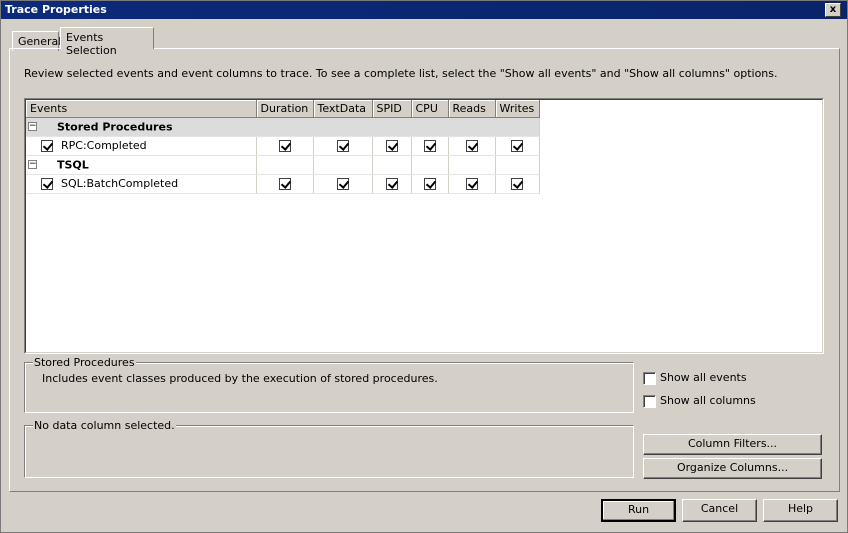 The width and height of the screenshot is (848, 533). What do you see at coordinates (800, 510) in the screenshot?
I see `help-button: Help` at bounding box center [800, 510].